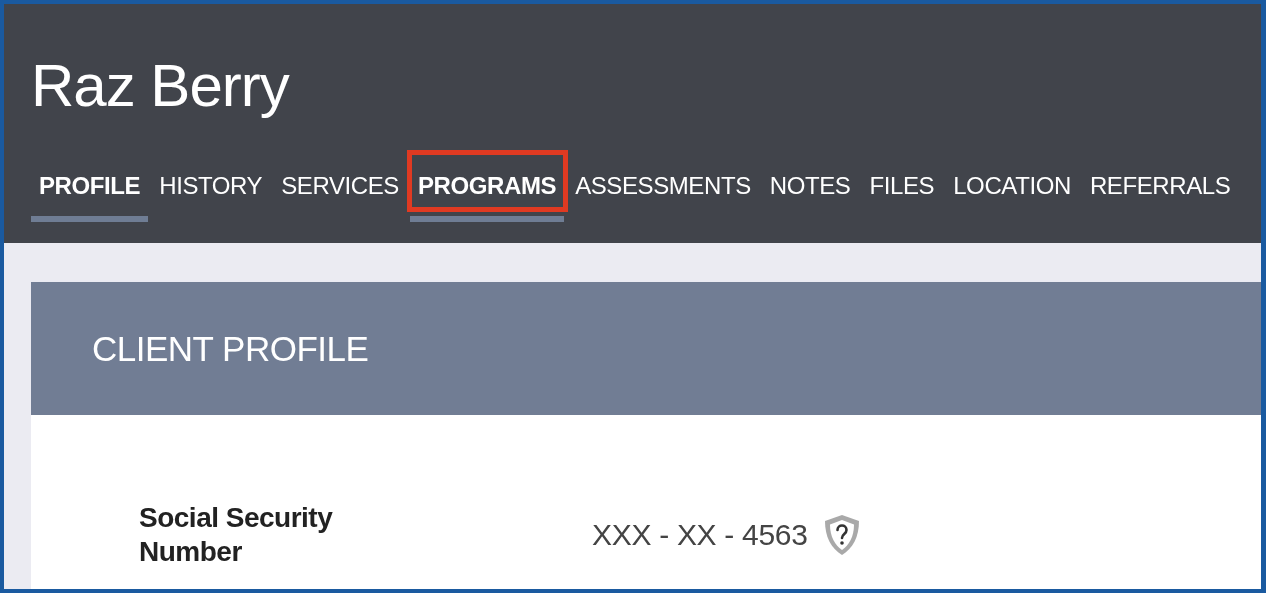 The width and height of the screenshot is (1266, 593). Describe the element at coordinates (211, 197) in the screenshot. I see `nav-tab: HISTORY` at that location.